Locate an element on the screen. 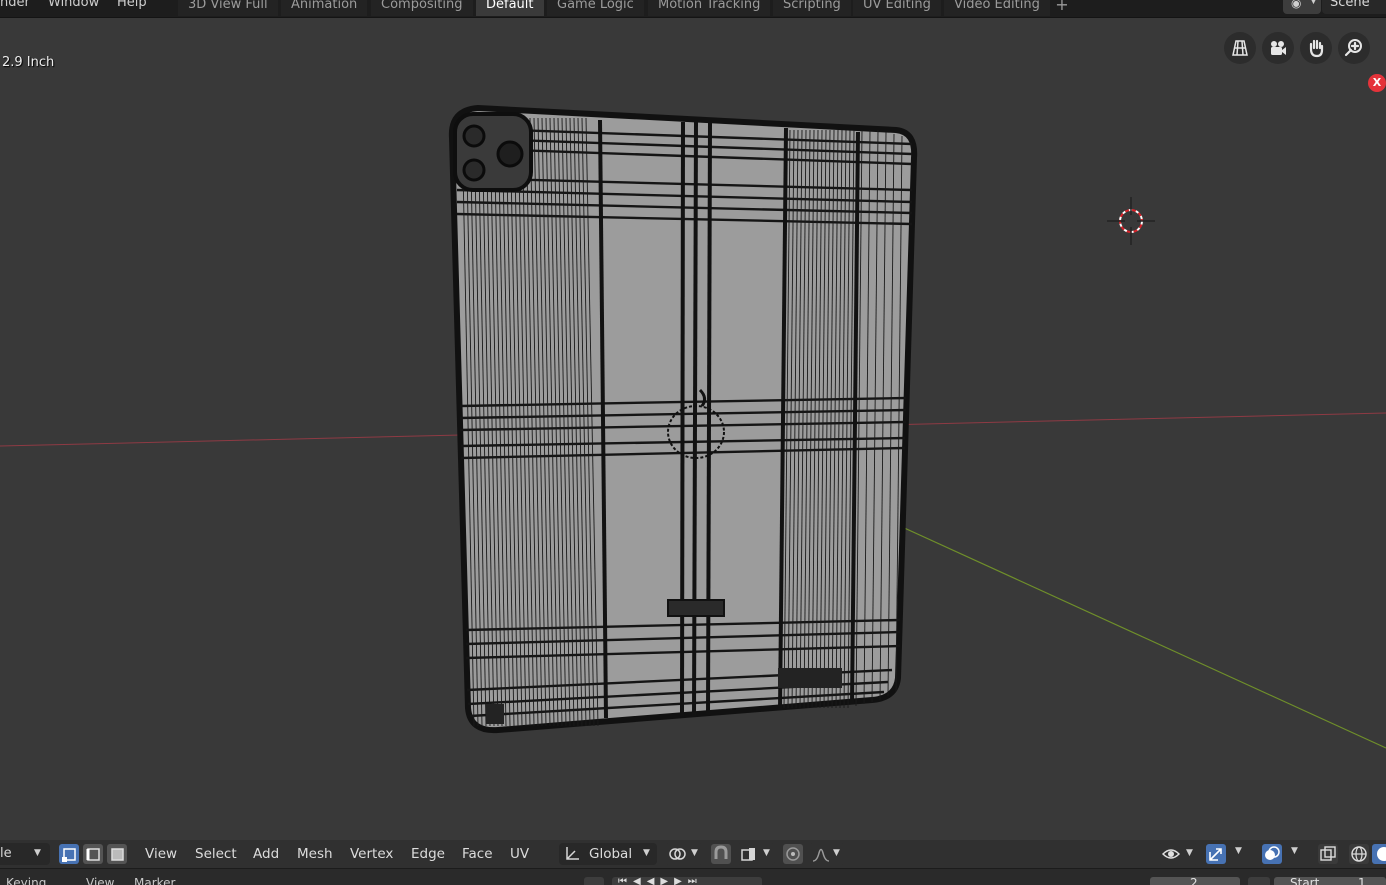 The height and width of the screenshot is (885, 1386). eye-icon is located at coordinates (1171, 854).